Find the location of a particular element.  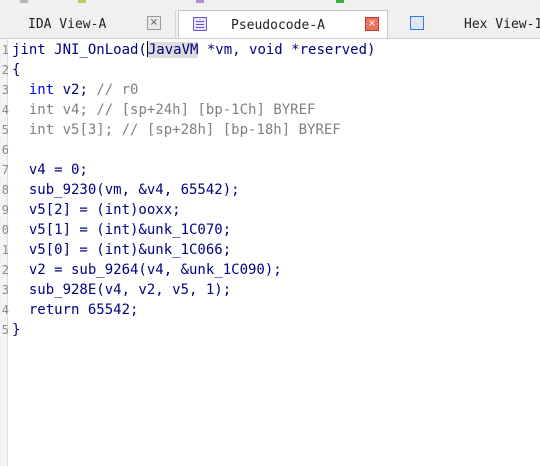

statement: v5[2] = (int)ooxx; is located at coordinates (104, 210).